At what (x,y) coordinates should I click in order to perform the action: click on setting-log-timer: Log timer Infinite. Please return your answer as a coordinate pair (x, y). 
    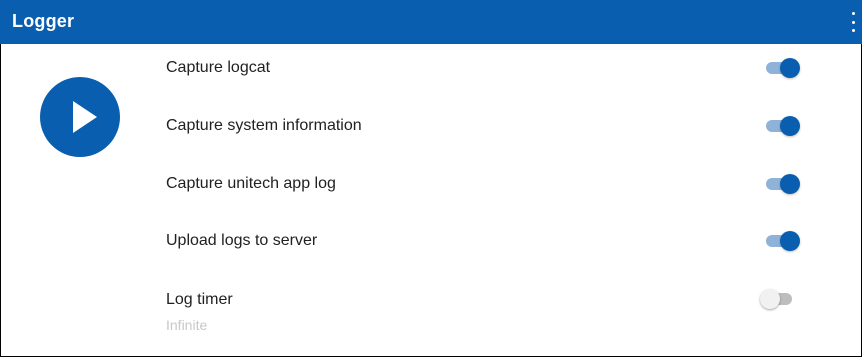
    Looking at the image, I should click on (486, 313).